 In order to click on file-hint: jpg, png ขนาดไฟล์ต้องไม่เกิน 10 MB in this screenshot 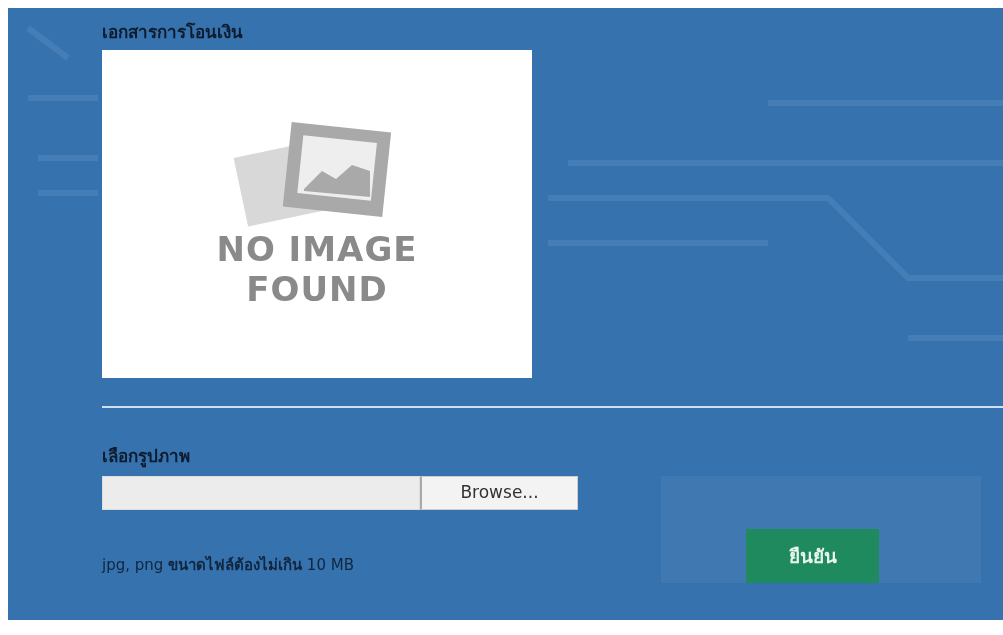, I will do `click(228, 565)`.